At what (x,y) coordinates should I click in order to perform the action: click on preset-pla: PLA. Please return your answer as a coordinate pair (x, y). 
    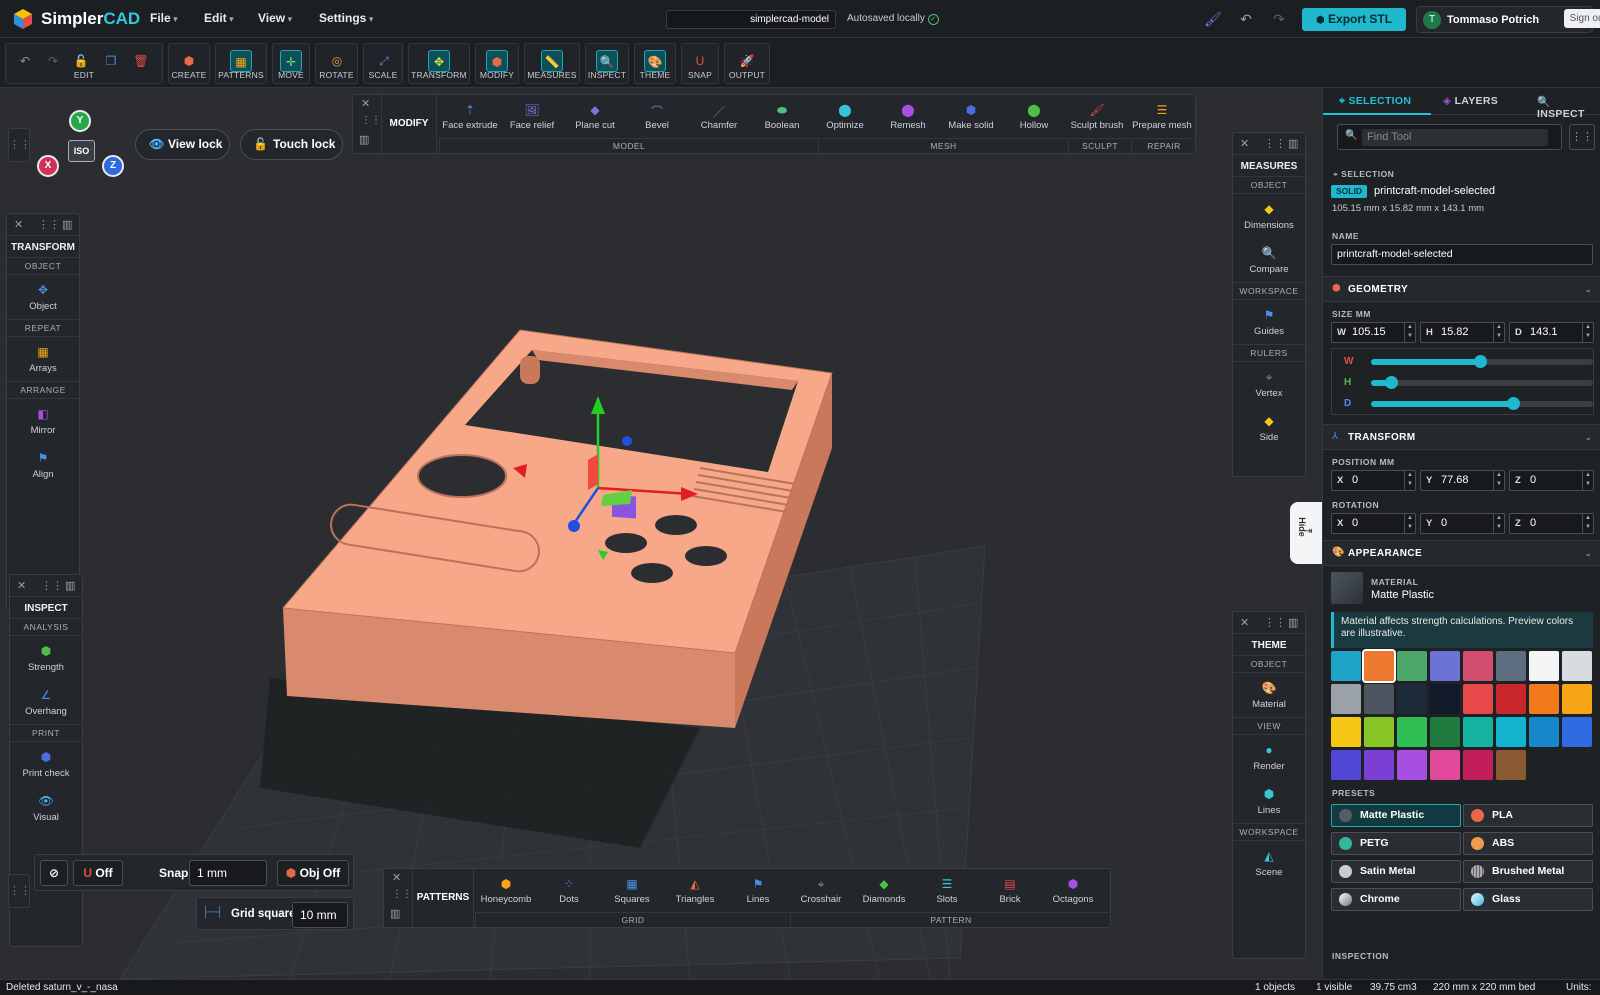
    Looking at the image, I should click on (1528, 815).